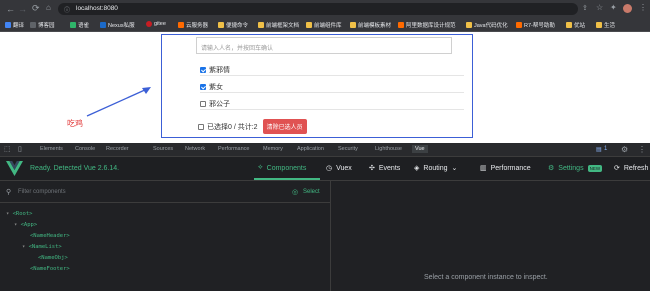 This screenshot has width=650, height=291. I want to click on select-all-checkbox, so click(201, 126).